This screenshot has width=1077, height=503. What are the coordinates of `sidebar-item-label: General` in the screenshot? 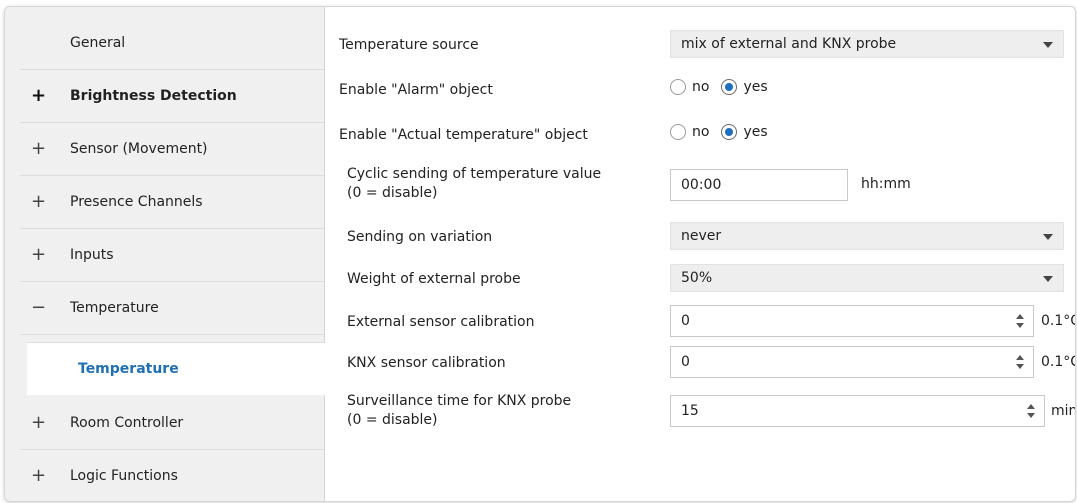 It's located at (98, 43).